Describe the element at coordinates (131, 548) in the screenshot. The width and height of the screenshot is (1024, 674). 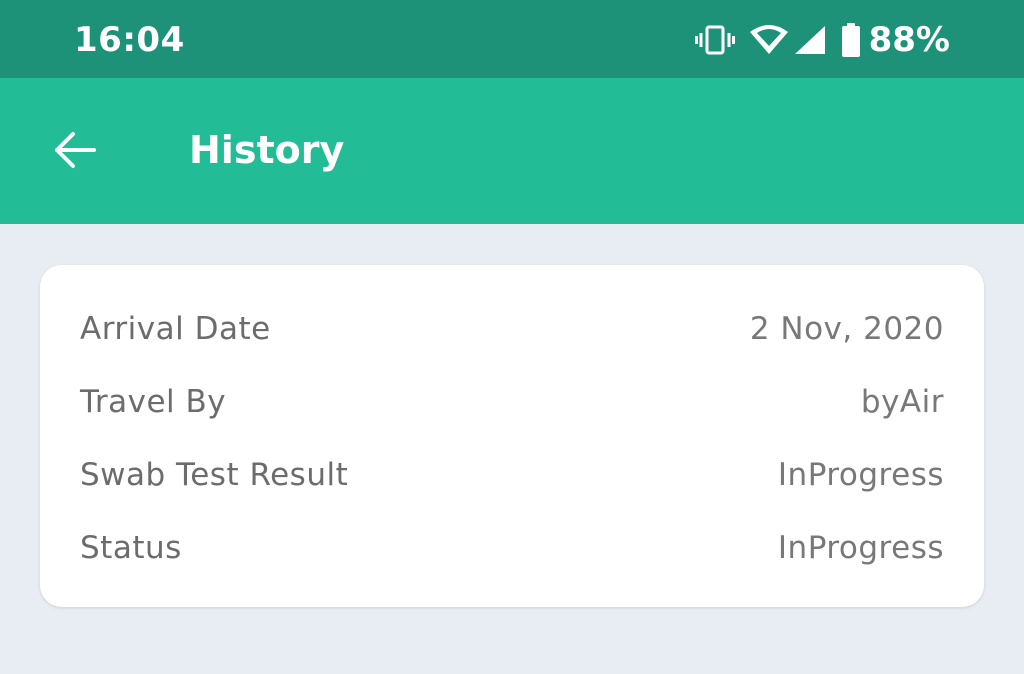
I see `row-label: Status` at that location.